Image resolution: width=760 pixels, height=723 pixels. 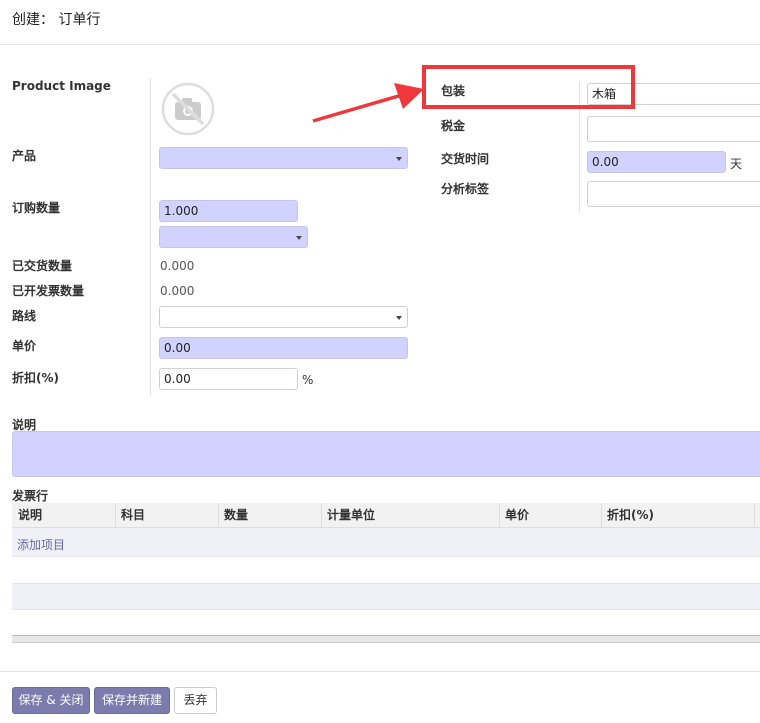 I want to click on invoiced-qty-label: 已开发票数量, so click(x=48, y=291).